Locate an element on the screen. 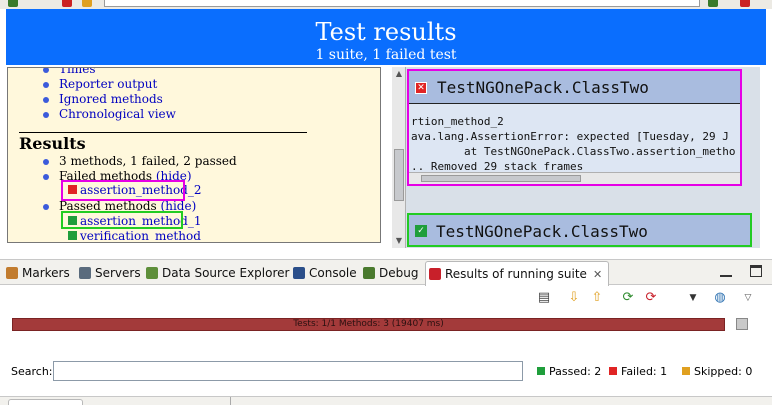  nav-link-reporter-output: Reporter output is located at coordinates (194, 84).